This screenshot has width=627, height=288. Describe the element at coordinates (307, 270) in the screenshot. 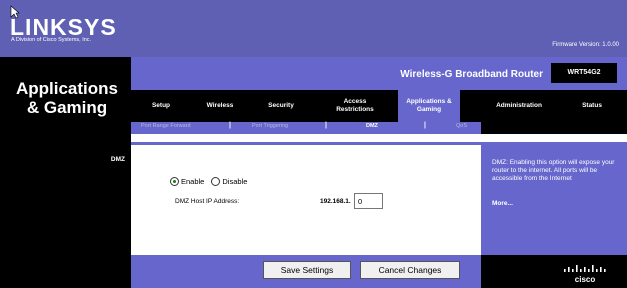

I see `save-settings-button: Save Settings` at that location.